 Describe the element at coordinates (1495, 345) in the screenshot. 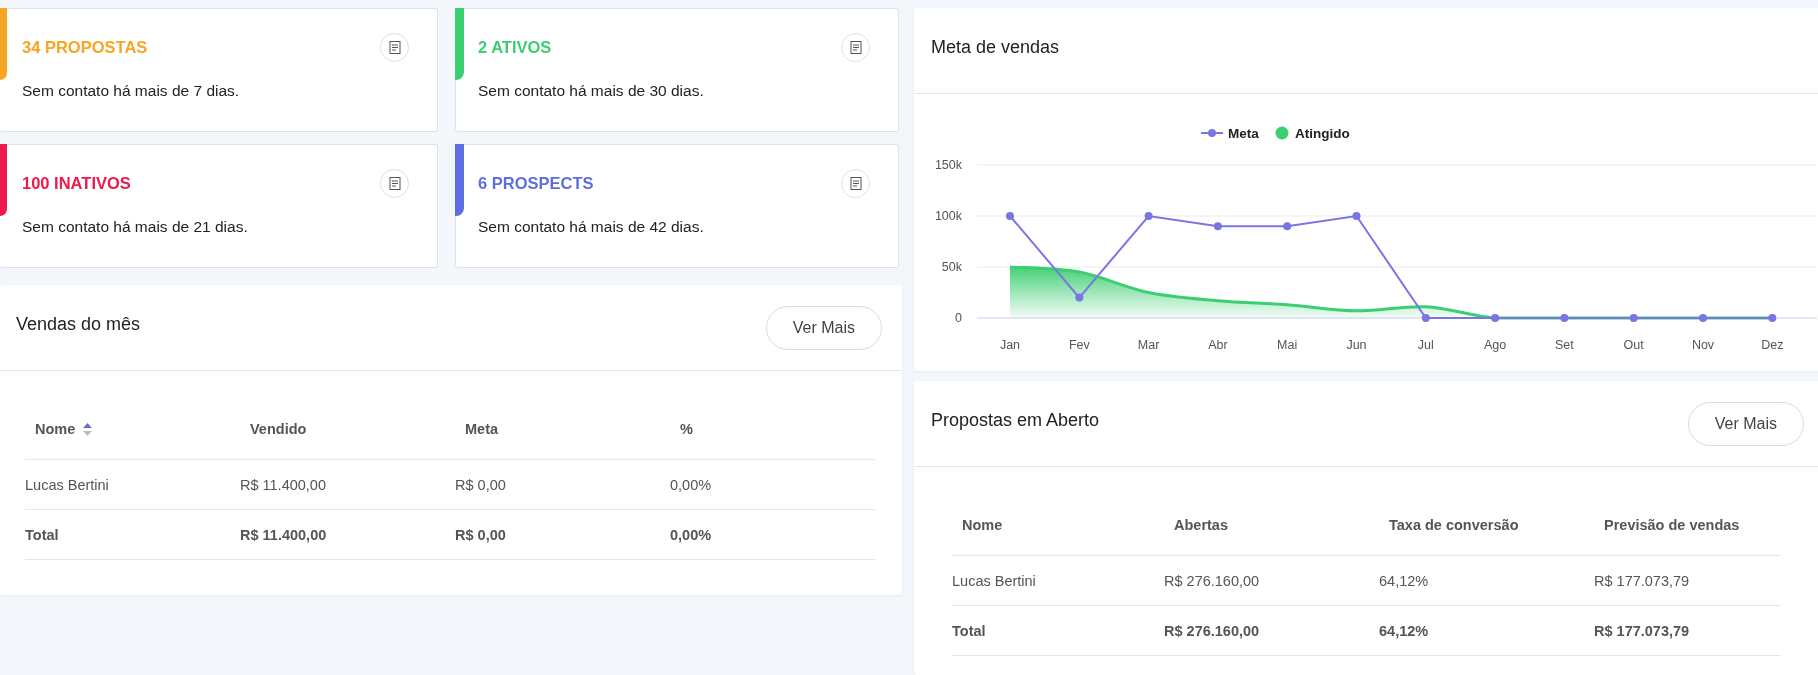

I see `x-tick-label: Ago` at that location.